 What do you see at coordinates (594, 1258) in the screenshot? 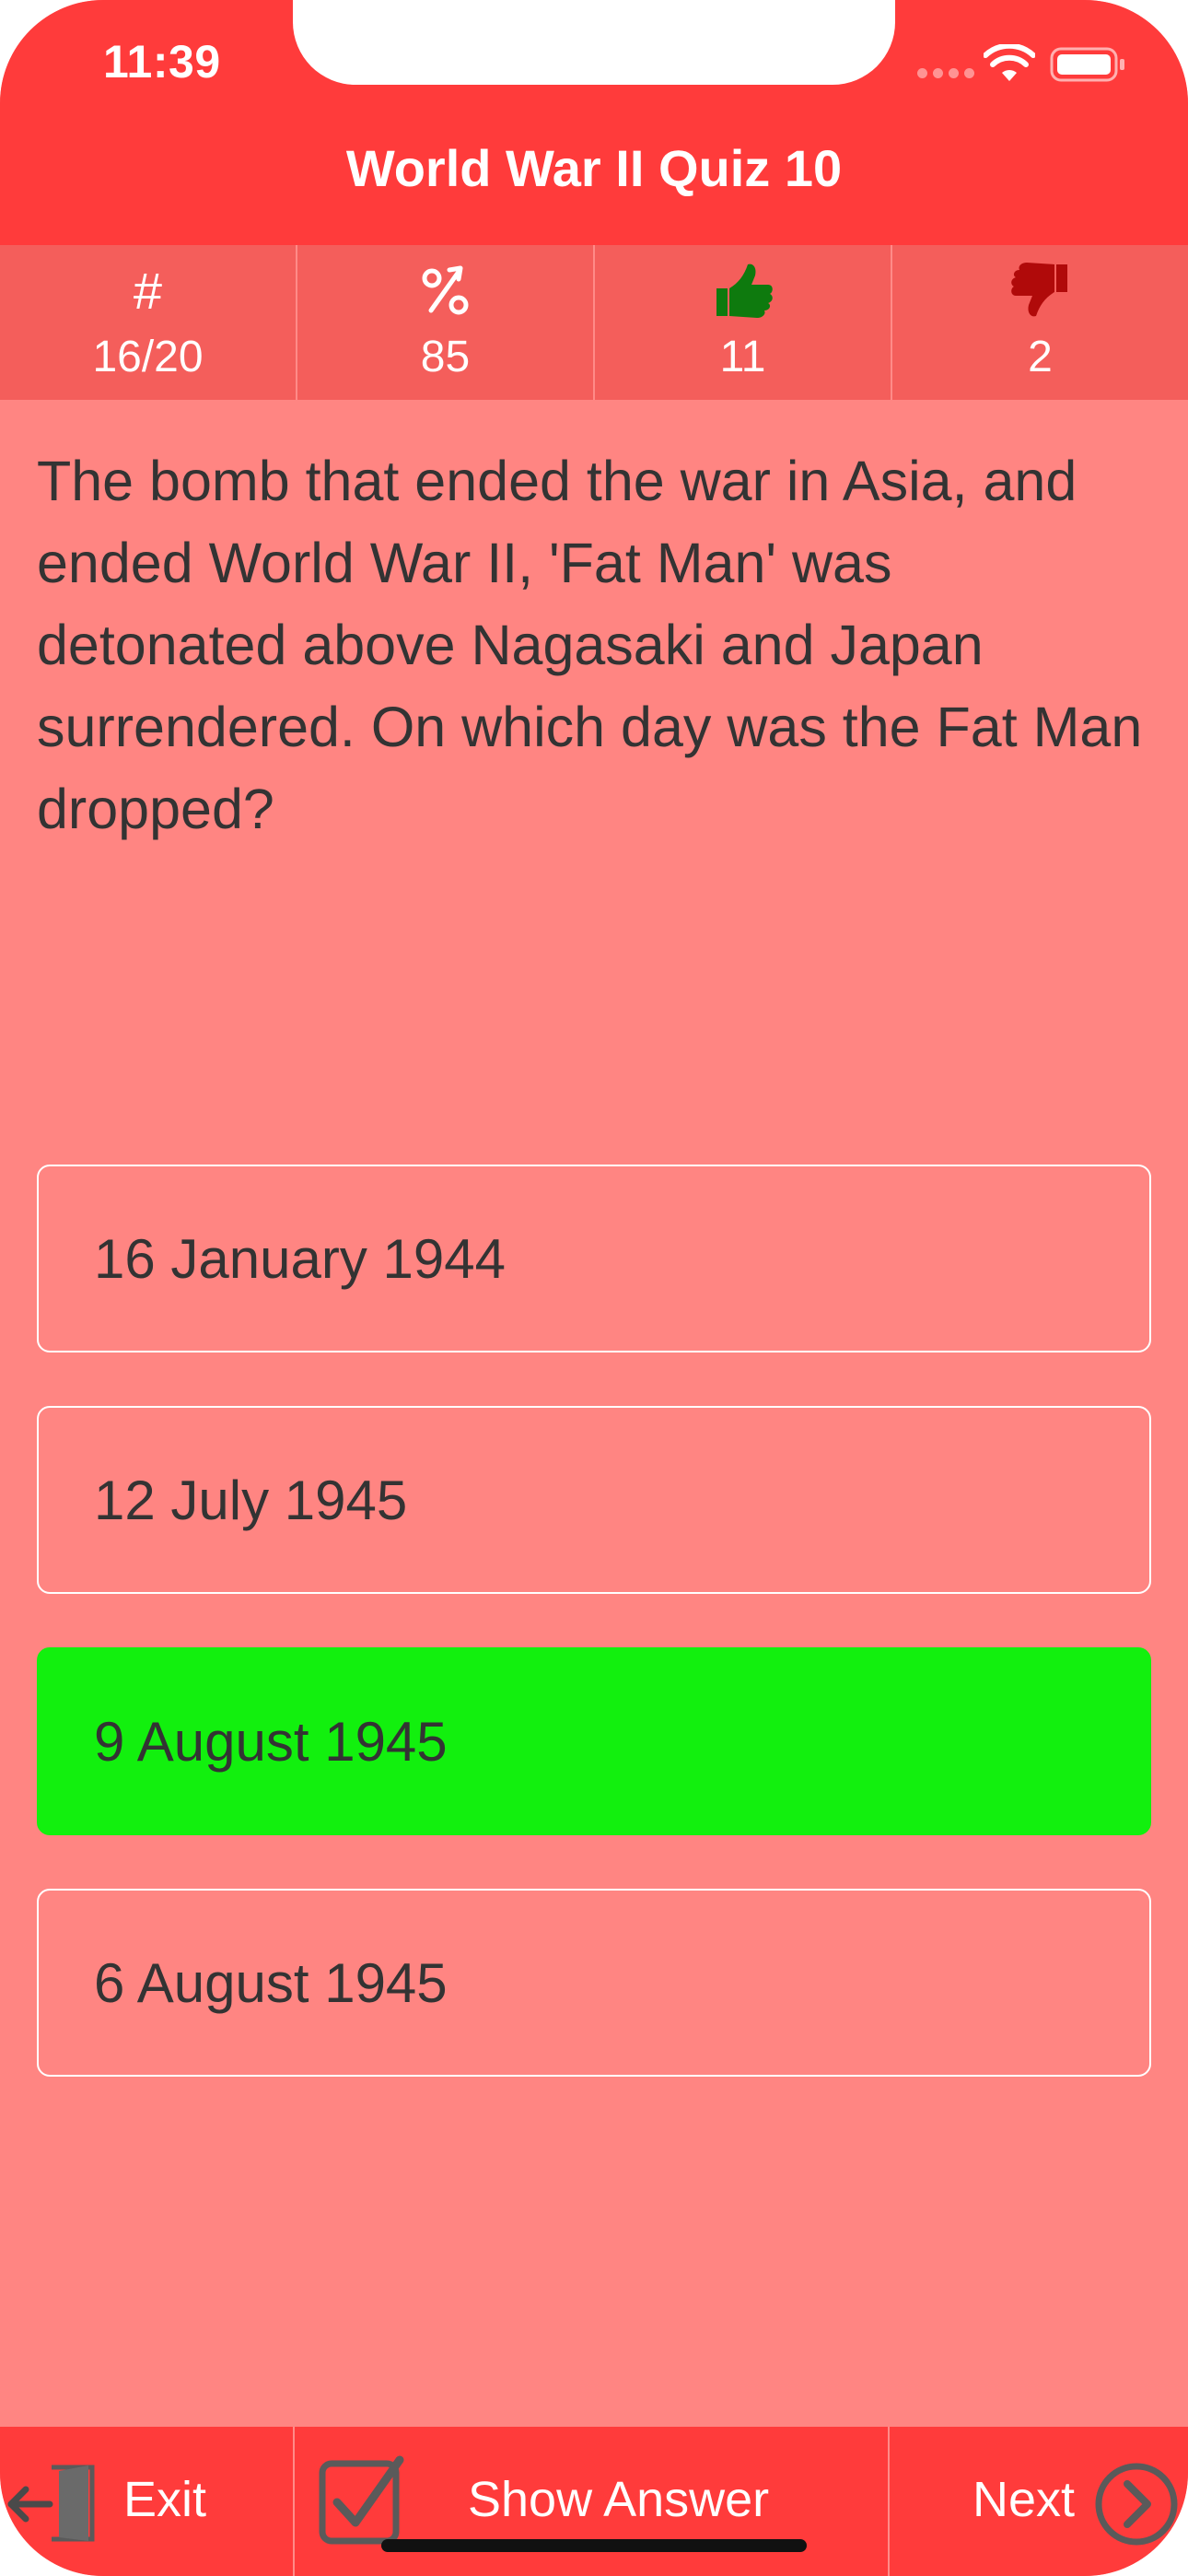
I see `answer-option-1: 16 January 1944` at bounding box center [594, 1258].